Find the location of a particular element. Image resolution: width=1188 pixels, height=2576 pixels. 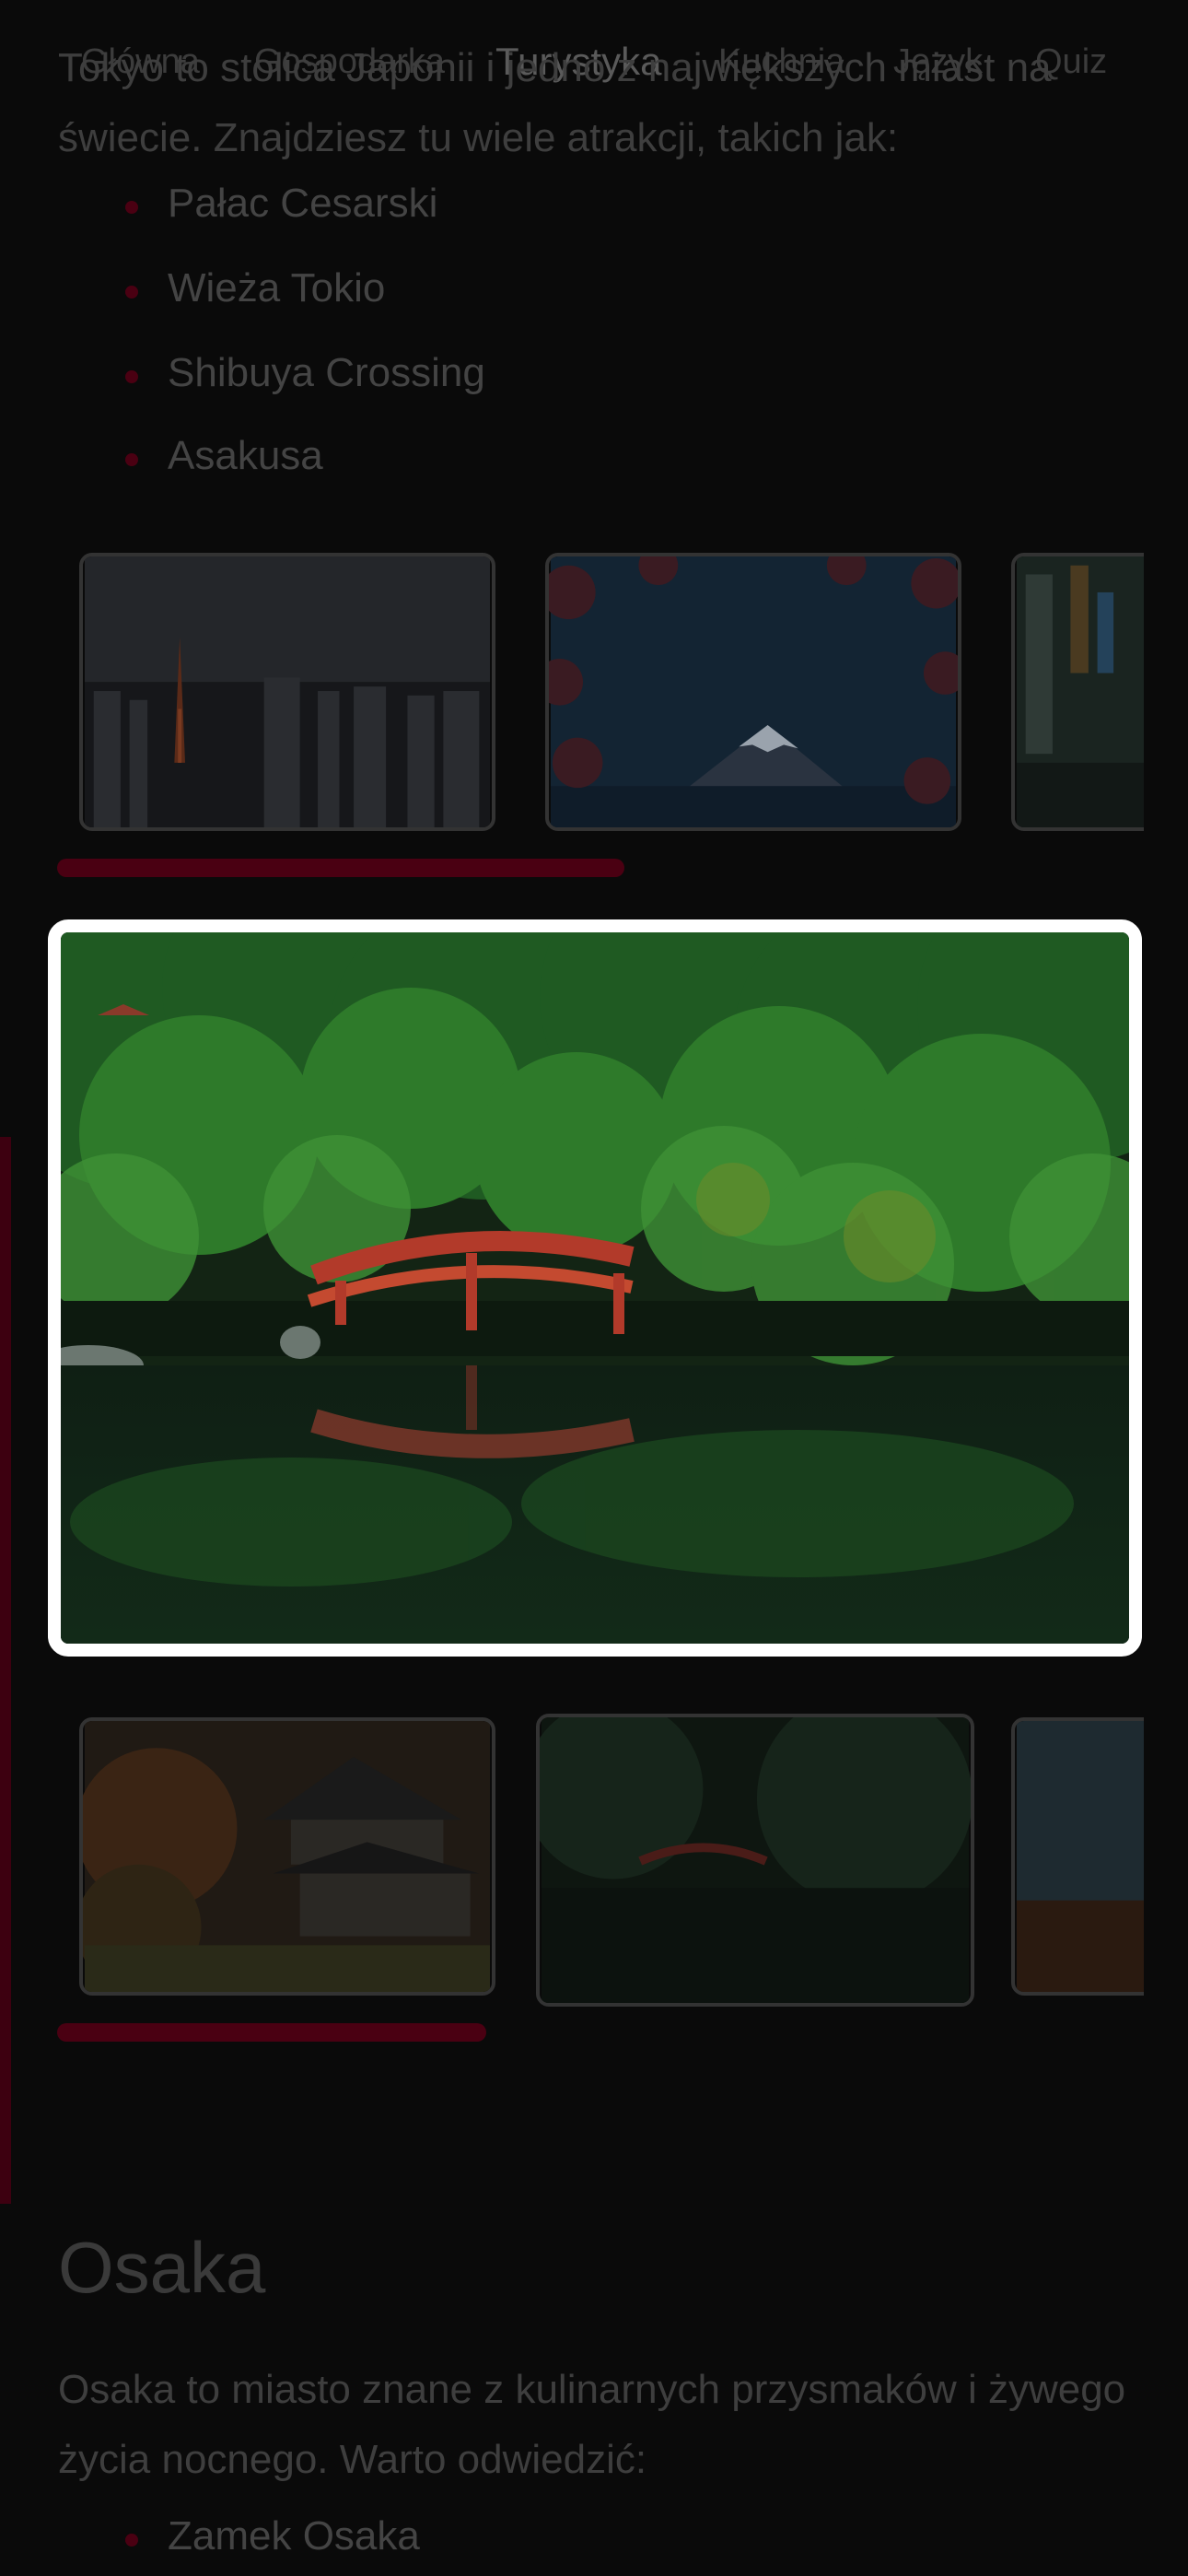

tokyo-carousel is located at coordinates (600, 694).